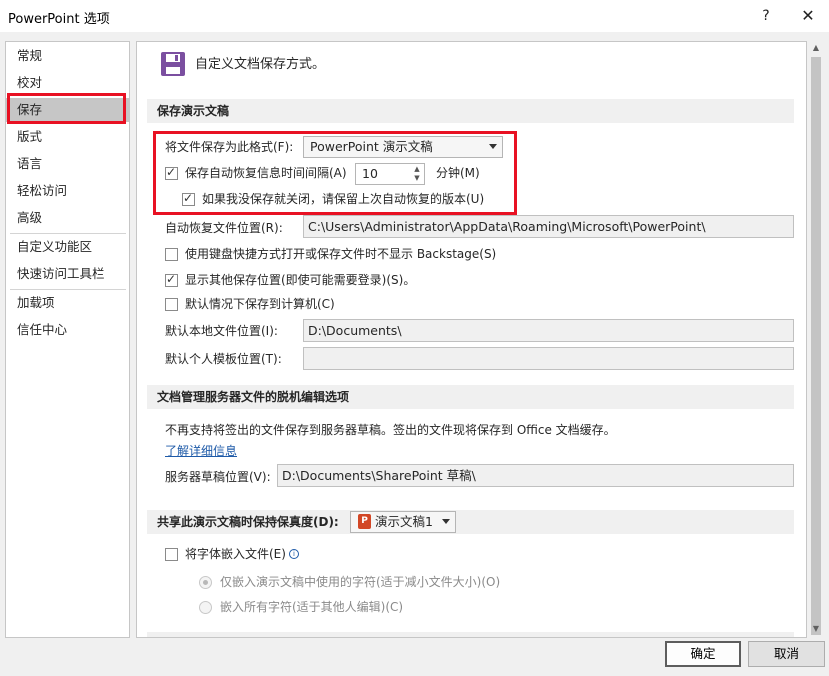  What do you see at coordinates (470, 397) in the screenshot?
I see `section-header-offline-editing: 文档管理服务器文件的脱机编辑选项` at bounding box center [470, 397].